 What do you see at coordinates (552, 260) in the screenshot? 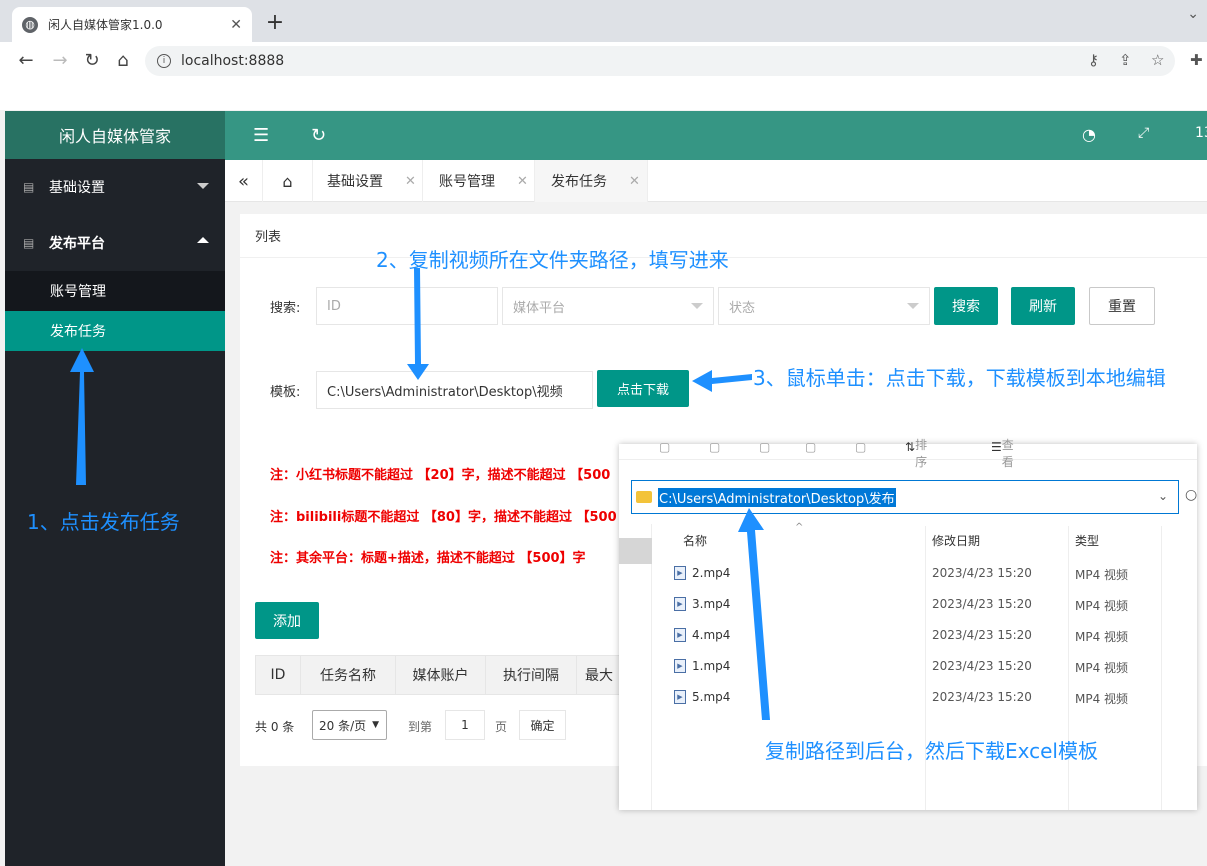
I see `annotation-step2: 2、复制视频所在文件夹路径，填写进来` at bounding box center [552, 260].